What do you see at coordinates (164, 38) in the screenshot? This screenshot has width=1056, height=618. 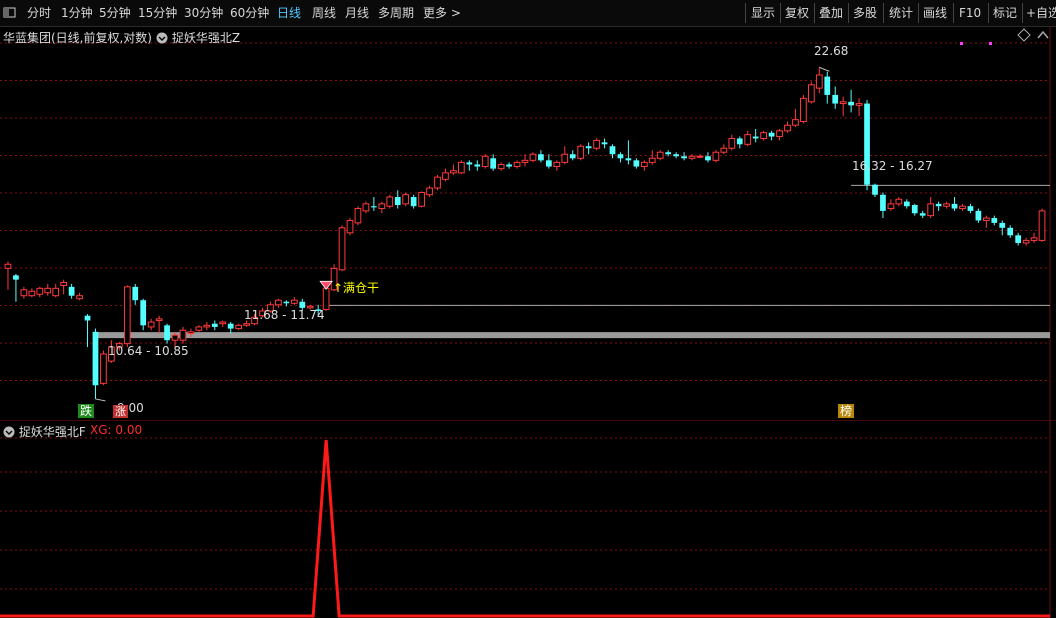 I see `chevron-down-icon` at bounding box center [164, 38].